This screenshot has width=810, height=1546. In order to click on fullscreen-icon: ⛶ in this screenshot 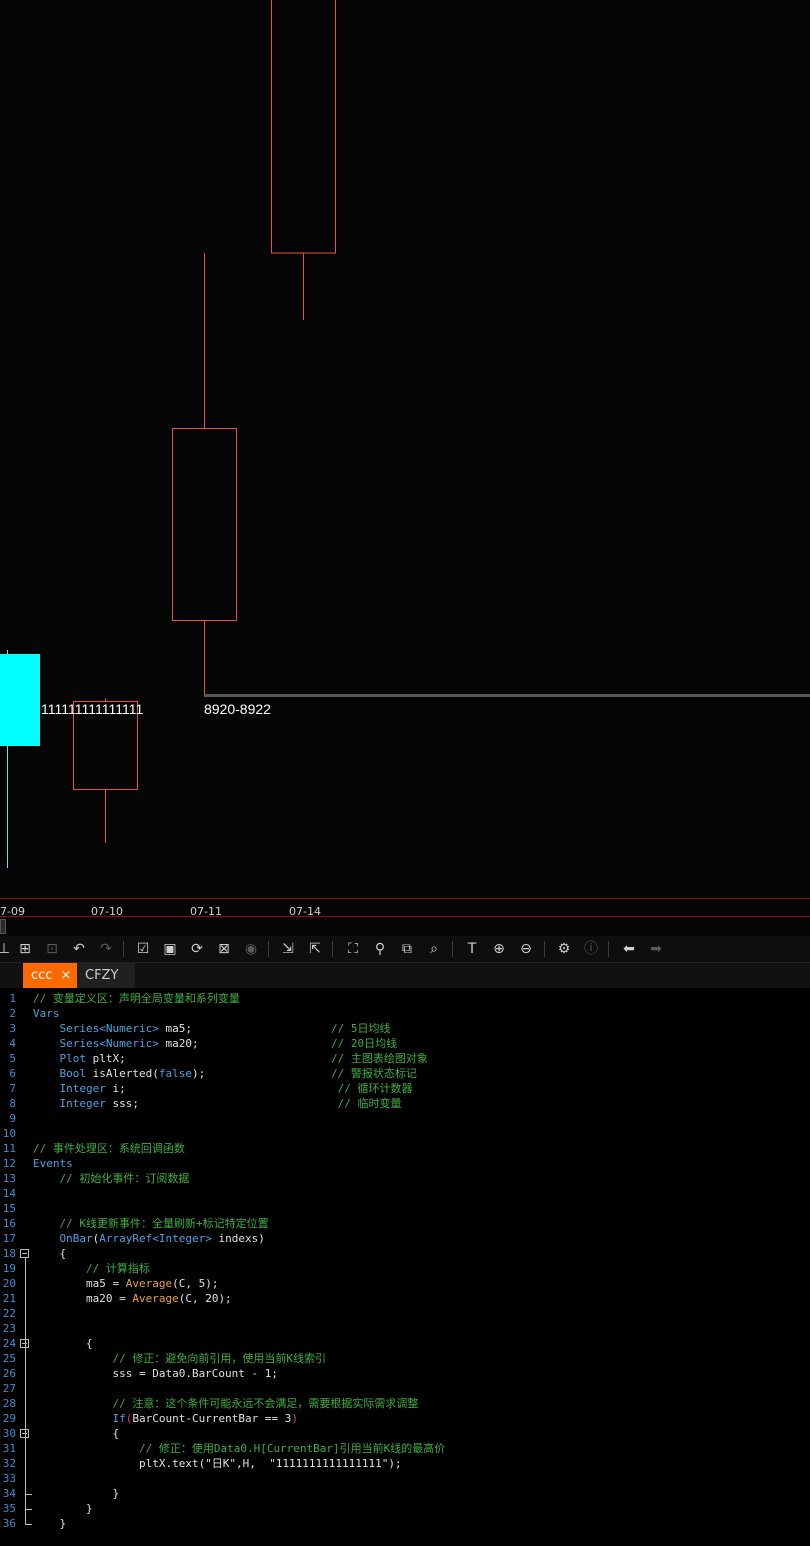, I will do `click(353, 949)`.